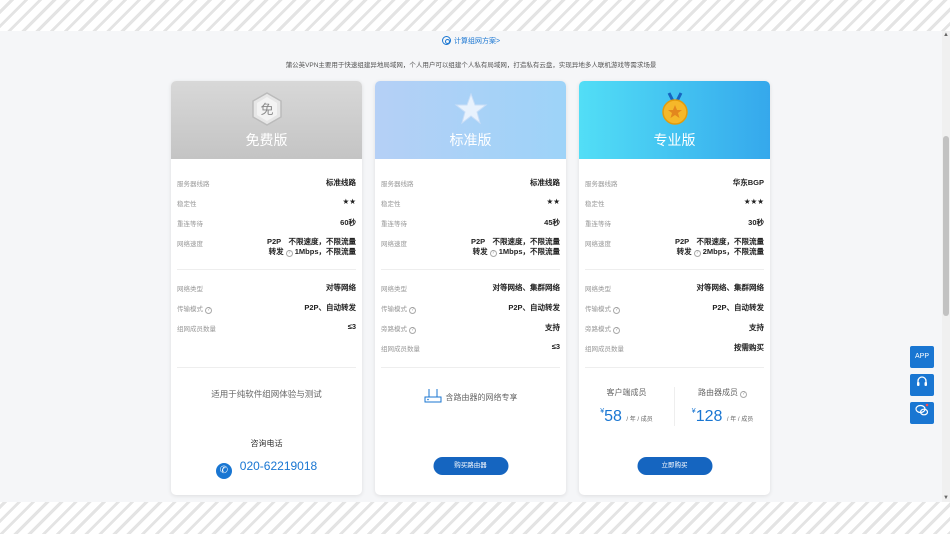 The width and height of the screenshot is (950, 534). I want to click on scroll-up-icon: ▲, so click(946, 35).